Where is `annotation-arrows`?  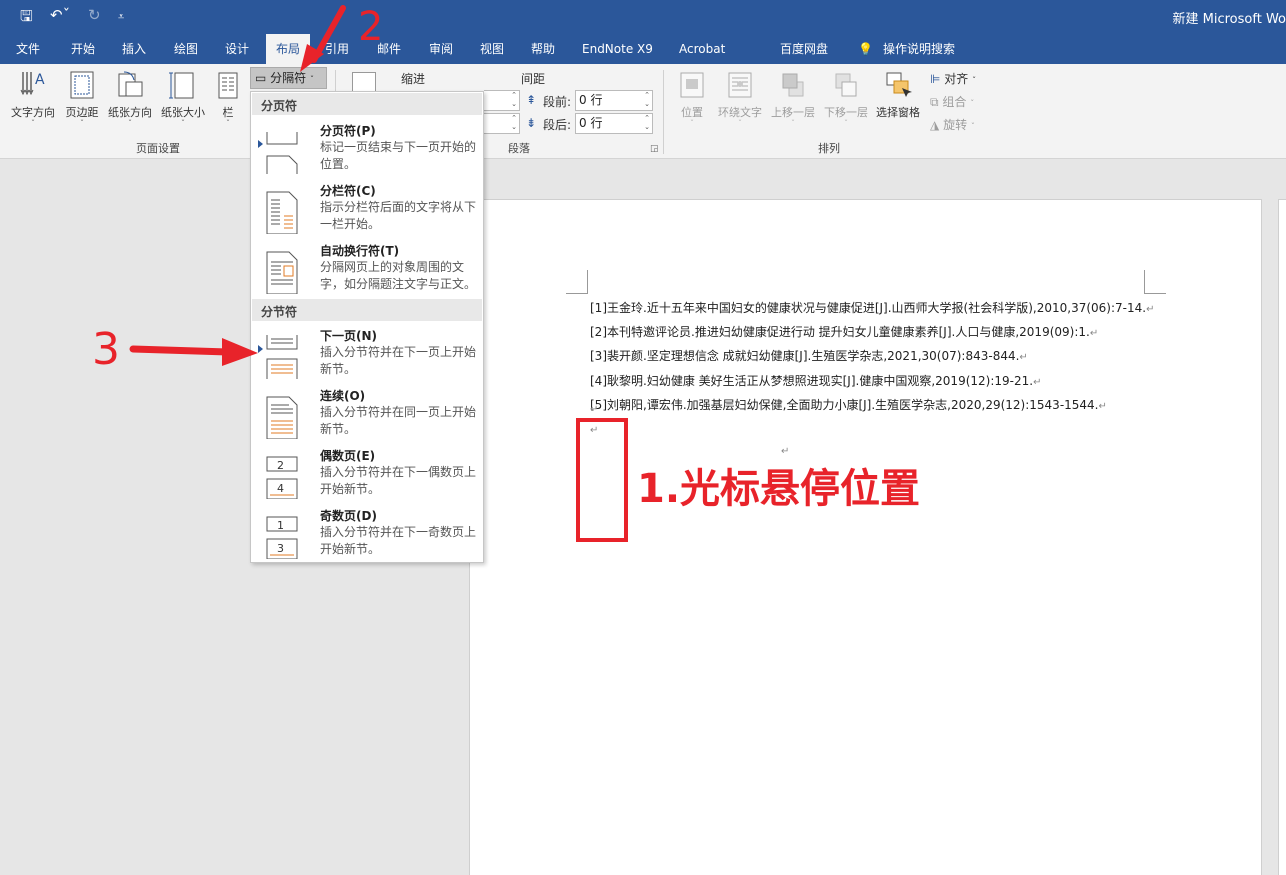
annotation-arrows is located at coordinates (237, 185).